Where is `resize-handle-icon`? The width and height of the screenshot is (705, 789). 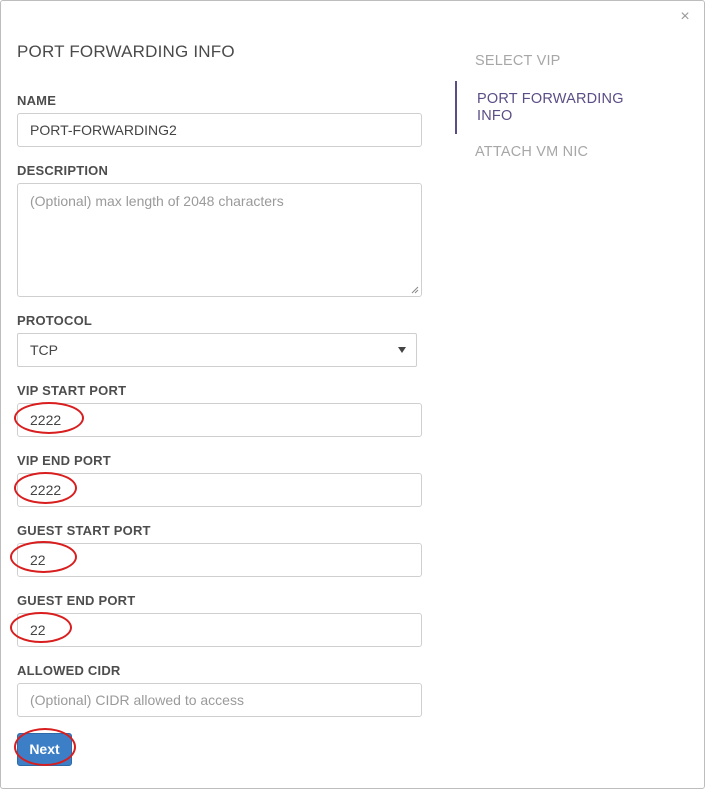
resize-handle-icon is located at coordinates (415, 290).